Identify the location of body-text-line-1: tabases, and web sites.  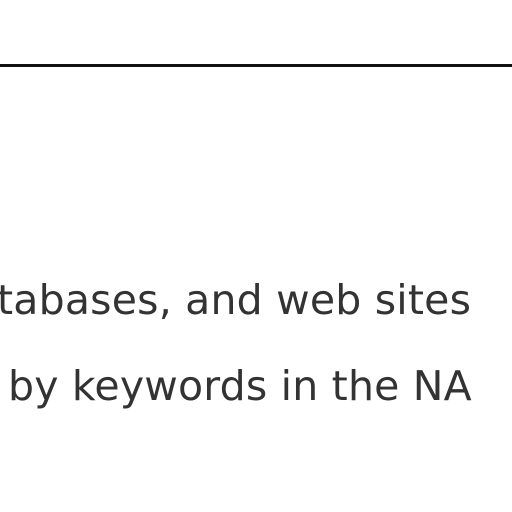
(256, 300).